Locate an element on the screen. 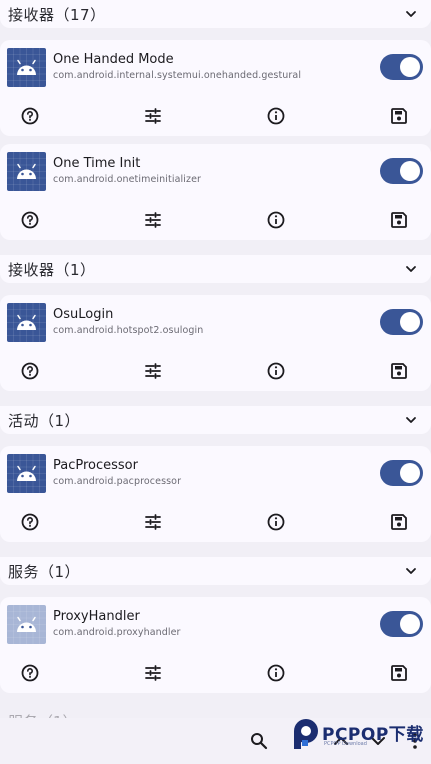 This screenshot has width=431, height=764. app-name: One Time Init is located at coordinates (97, 163).